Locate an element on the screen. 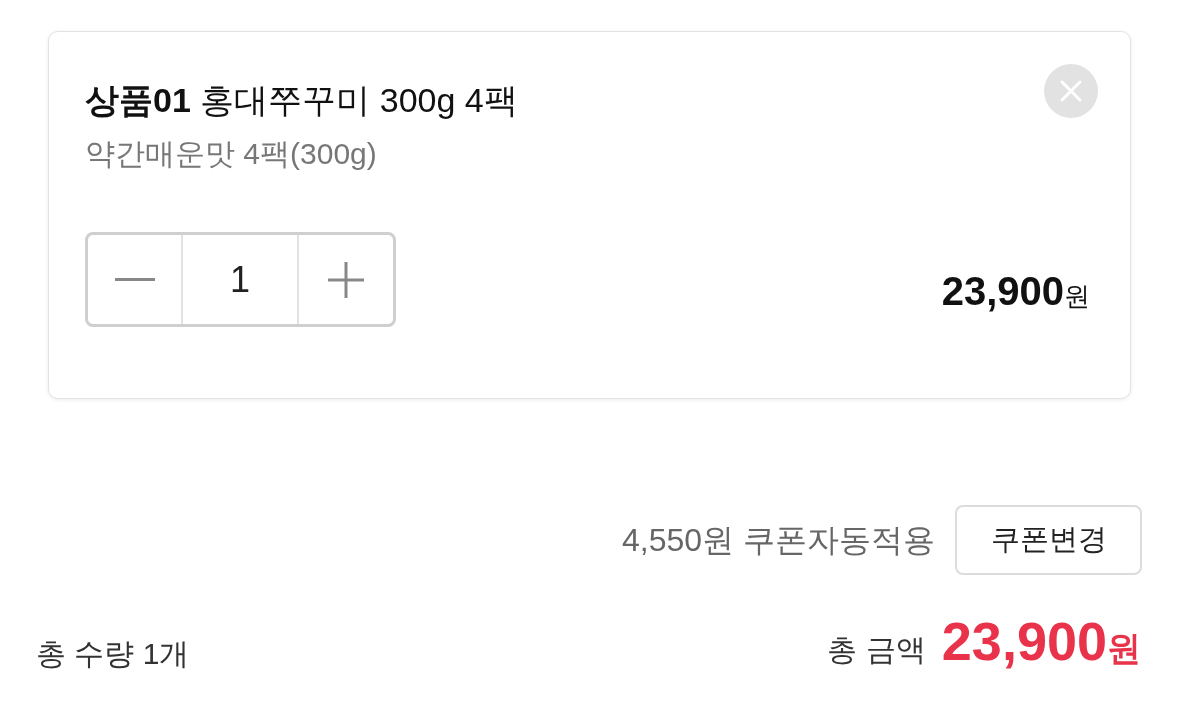 This screenshot has width=1179, height=701. item-price: 23,900원 is located at coordinates (1015, 291).